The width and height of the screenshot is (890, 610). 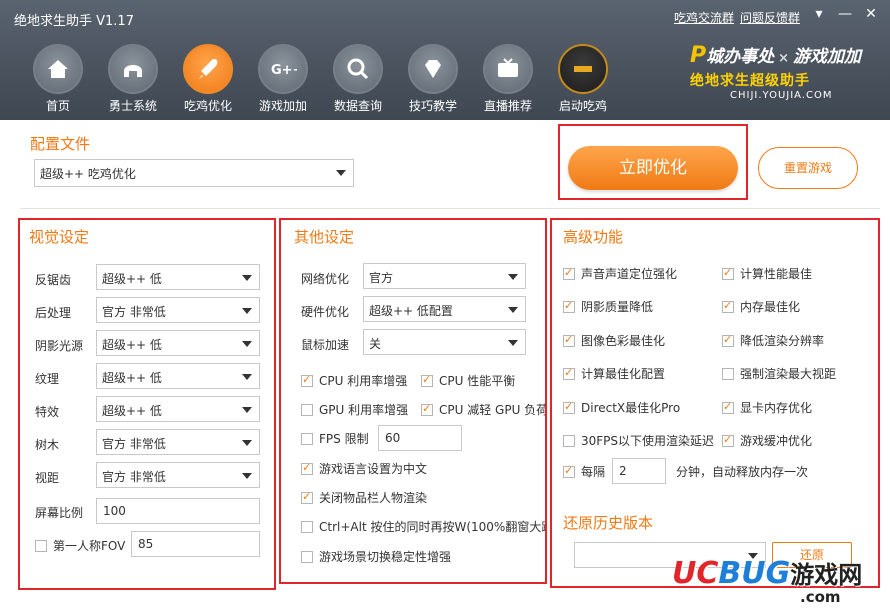 What do you see at coordinates (41, 545) in the screenshot?
I see `fov-checkbox-box` at bounding box center [41, 545].